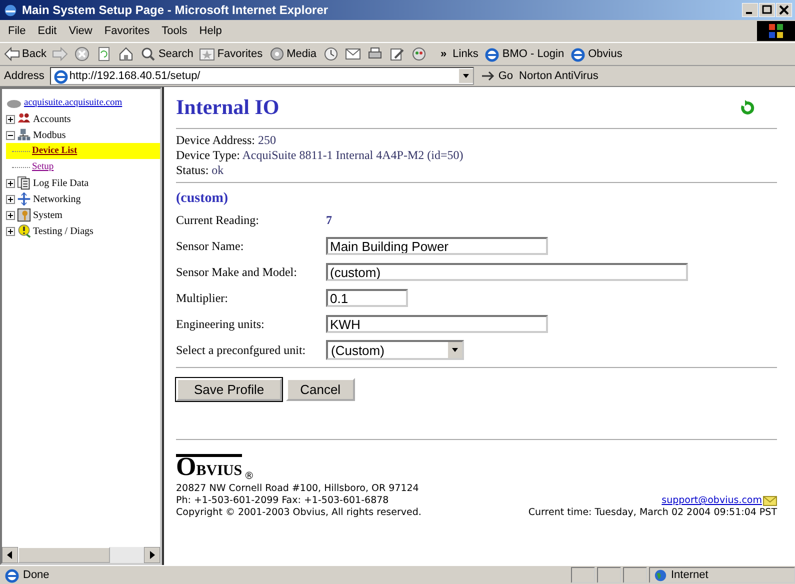 Image resolution: width=795 pixels, height=584 pixels. Describe the element at coordinates (524, 54) in the screenshot. I see `link-button: BMO - Login` at that location.